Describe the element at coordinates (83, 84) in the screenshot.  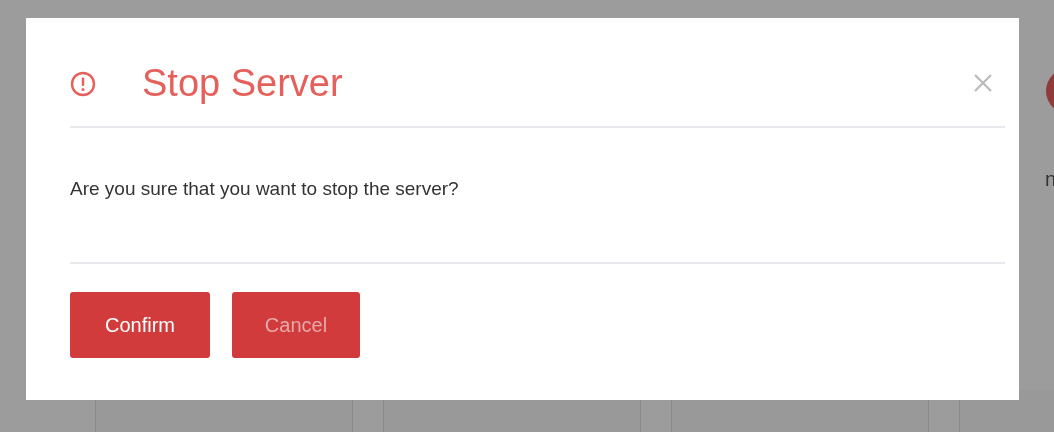
I see `warning-icon` at that location.